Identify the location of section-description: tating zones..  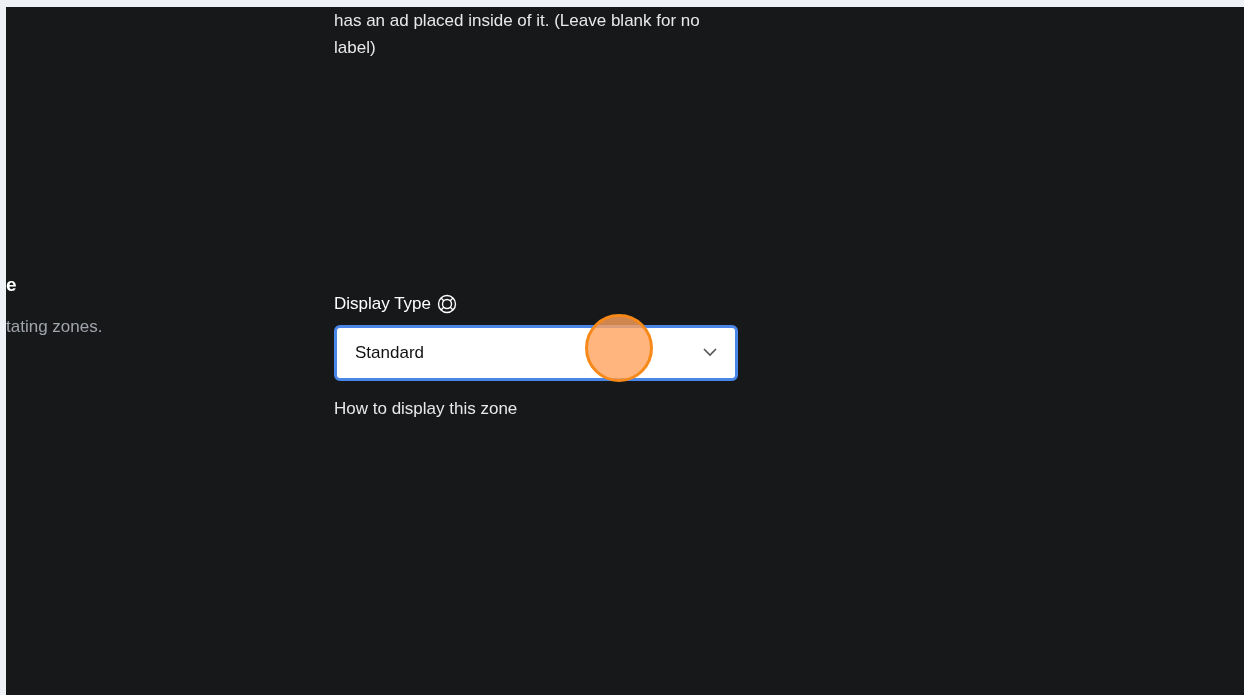
(55, 327).